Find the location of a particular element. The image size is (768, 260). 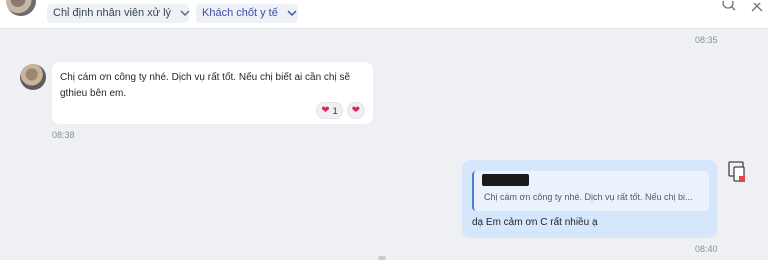

tag-dropdown: Khách chốt y tế is located at coordinates (247, 13).